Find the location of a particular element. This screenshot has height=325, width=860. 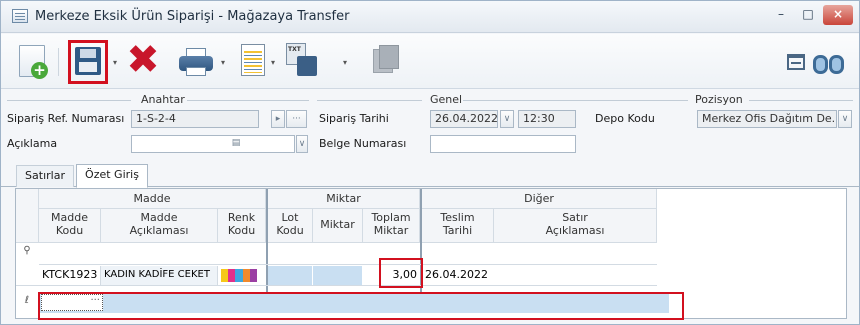

save-dropdown-icon: ▾ is located at coordinates (115, 63).